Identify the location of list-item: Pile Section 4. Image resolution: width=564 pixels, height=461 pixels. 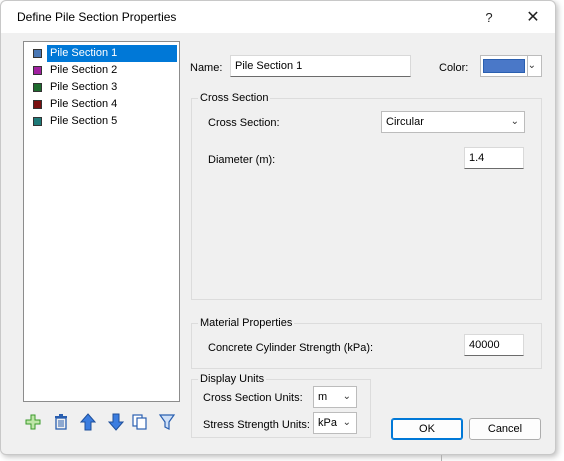
(101, 104).